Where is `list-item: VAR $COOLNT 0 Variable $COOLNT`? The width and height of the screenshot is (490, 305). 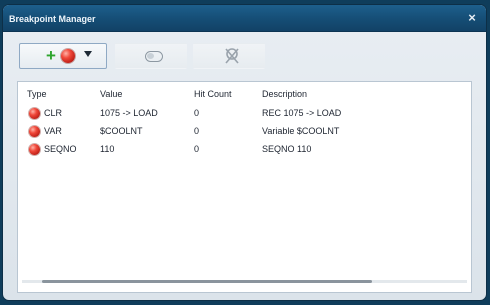 list-item: VAR $COOLNT 0 Variable $COOLNT is located at coordinates (244, 132).